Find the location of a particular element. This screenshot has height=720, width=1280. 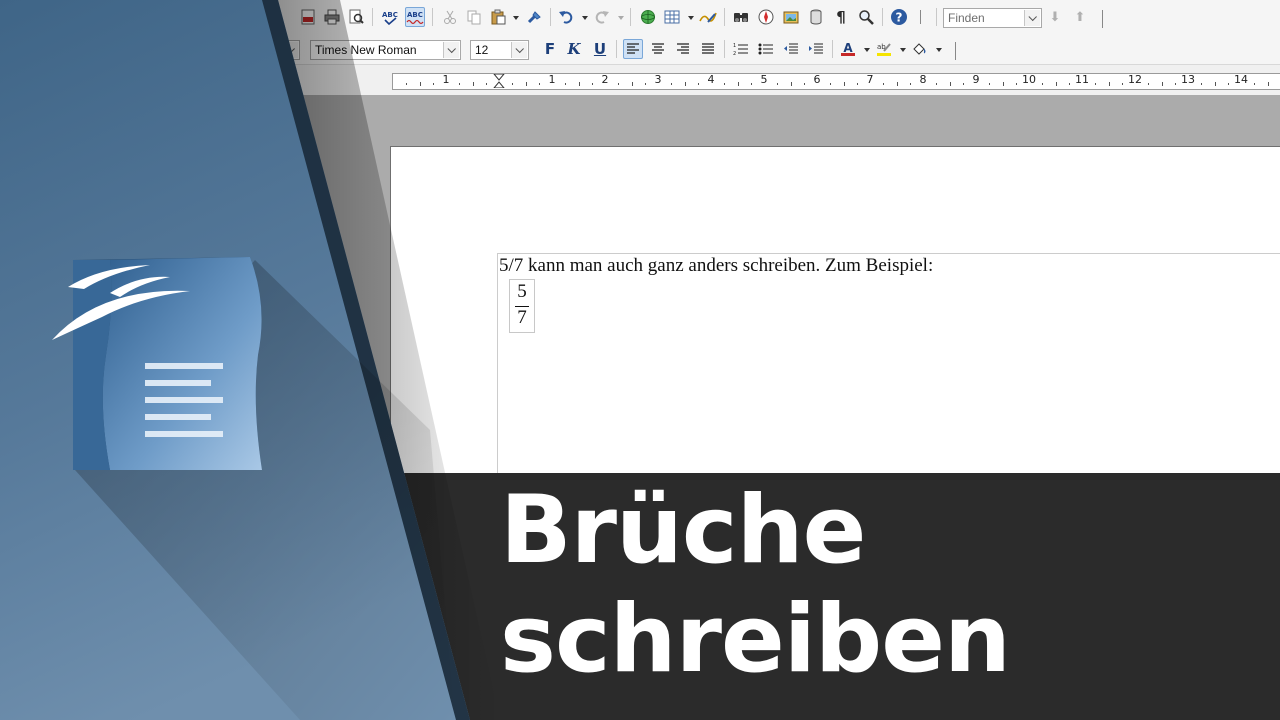

font-color-dropdown-icon is located at coordinates (867, 50).